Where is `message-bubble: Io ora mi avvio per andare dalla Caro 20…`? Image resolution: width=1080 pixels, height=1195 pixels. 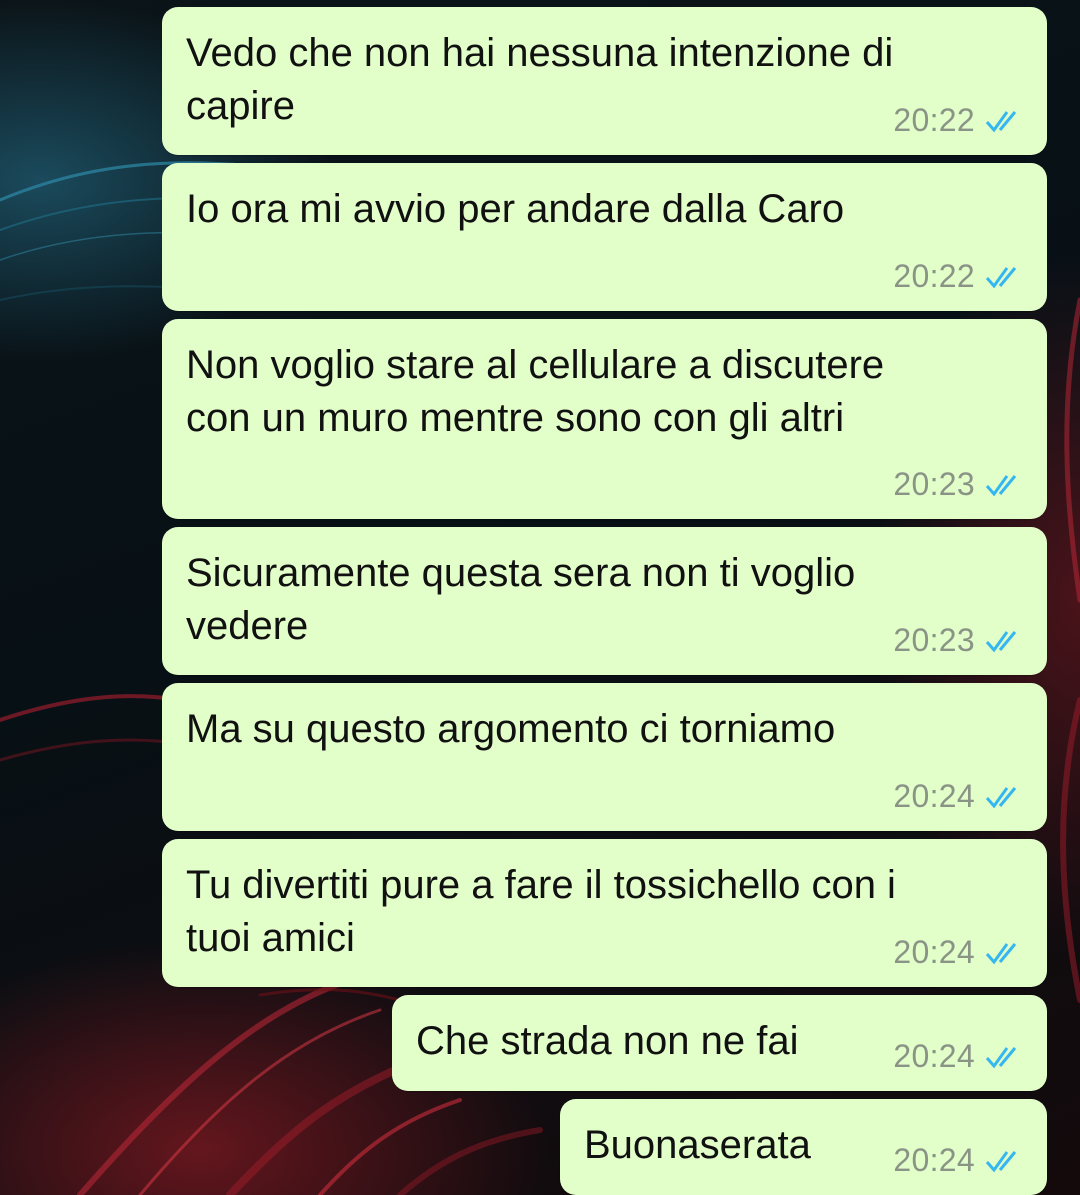 message-bubble: Io ora mi avvio per andare dalla Caro 20… is located at coordinates (604, 237).